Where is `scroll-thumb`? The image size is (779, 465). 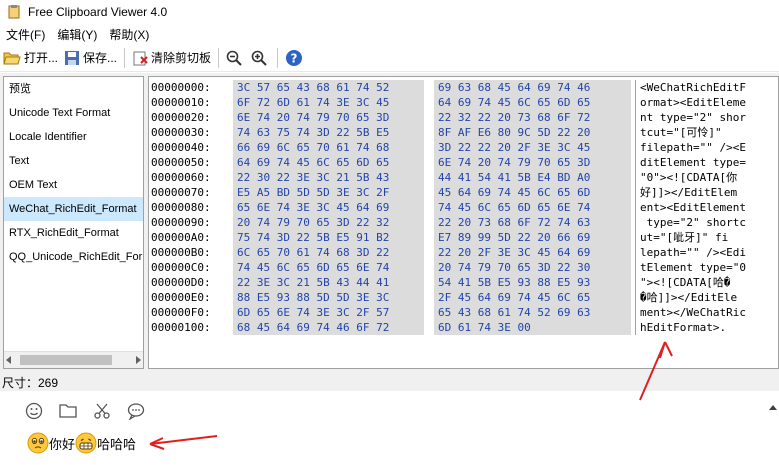
scroll-thumb is located at coordinates (66, 360).